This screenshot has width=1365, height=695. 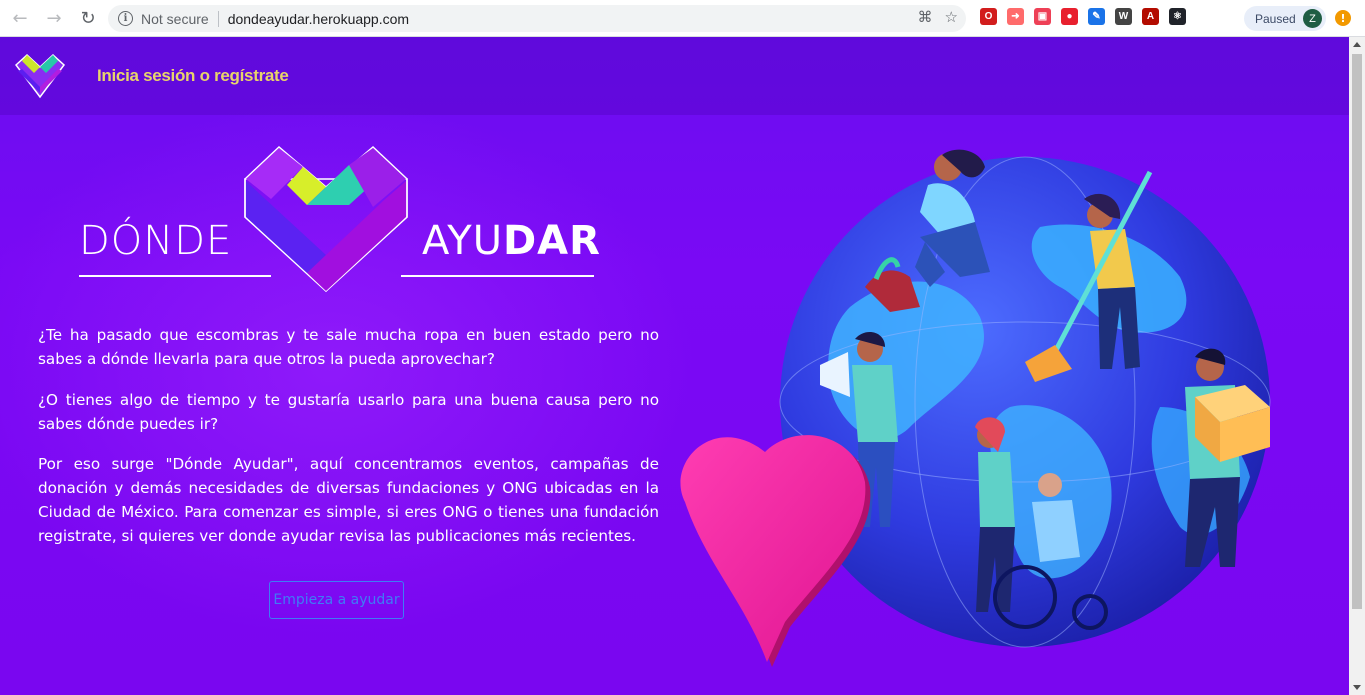 I want to click on pocket-extension-icon: ▣, so click(x=1042, y=16).